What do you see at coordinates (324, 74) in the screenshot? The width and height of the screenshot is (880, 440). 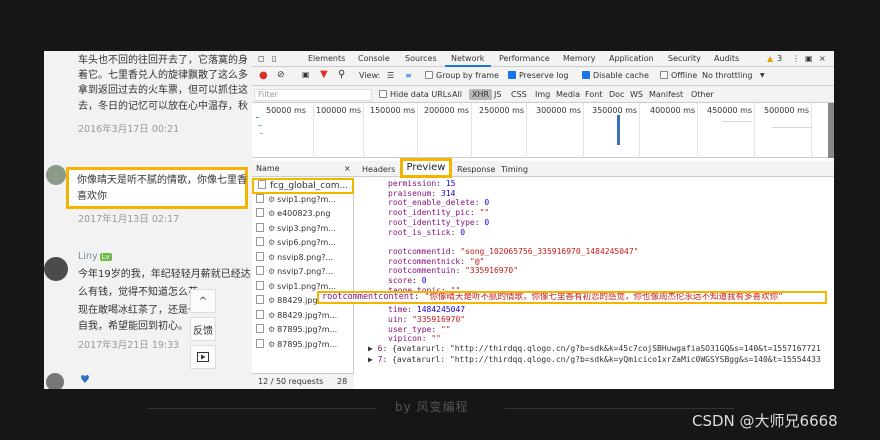 I see `filter-icon: ▼` at bounding box center [324, 74].